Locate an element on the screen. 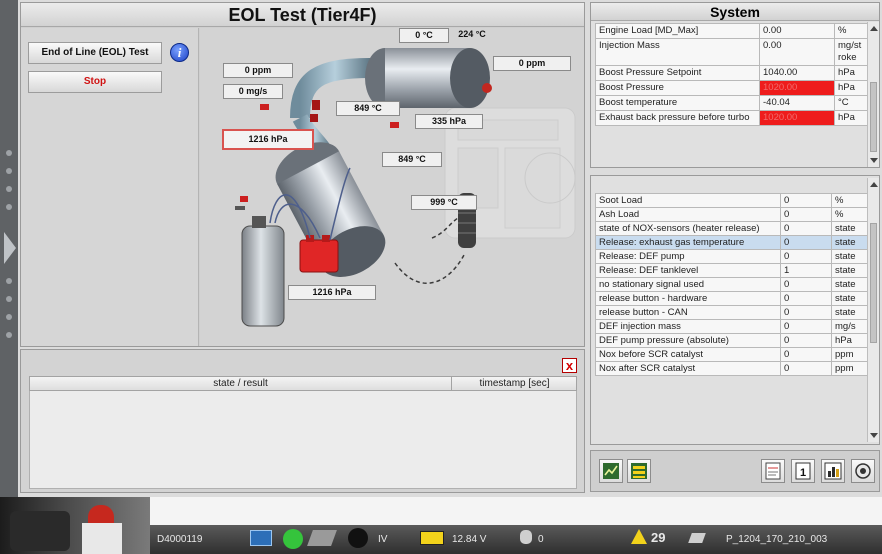 The height and width of the screenshot is (554, 882). monitor-icon is located at coordinates (261, 538).